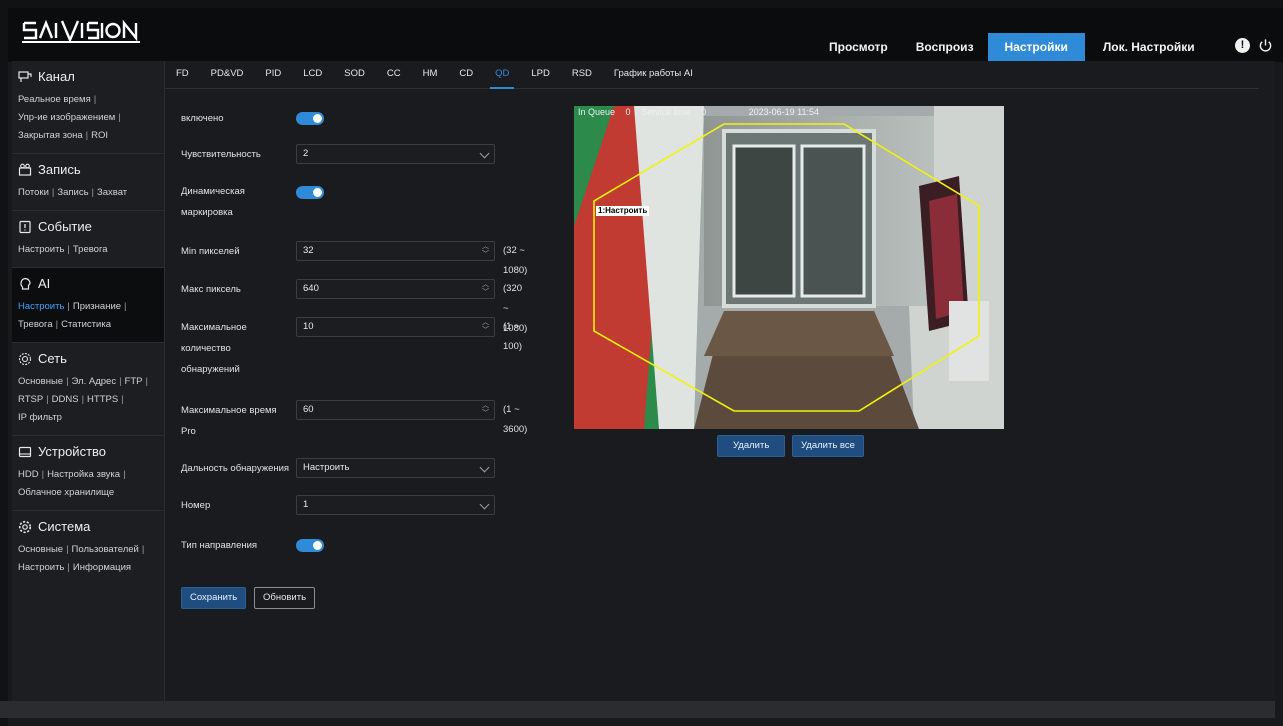 This screenshot has width=1283, height=726. I want to click on sidebar-link-realtime: Реальное время, so click(54, 99).